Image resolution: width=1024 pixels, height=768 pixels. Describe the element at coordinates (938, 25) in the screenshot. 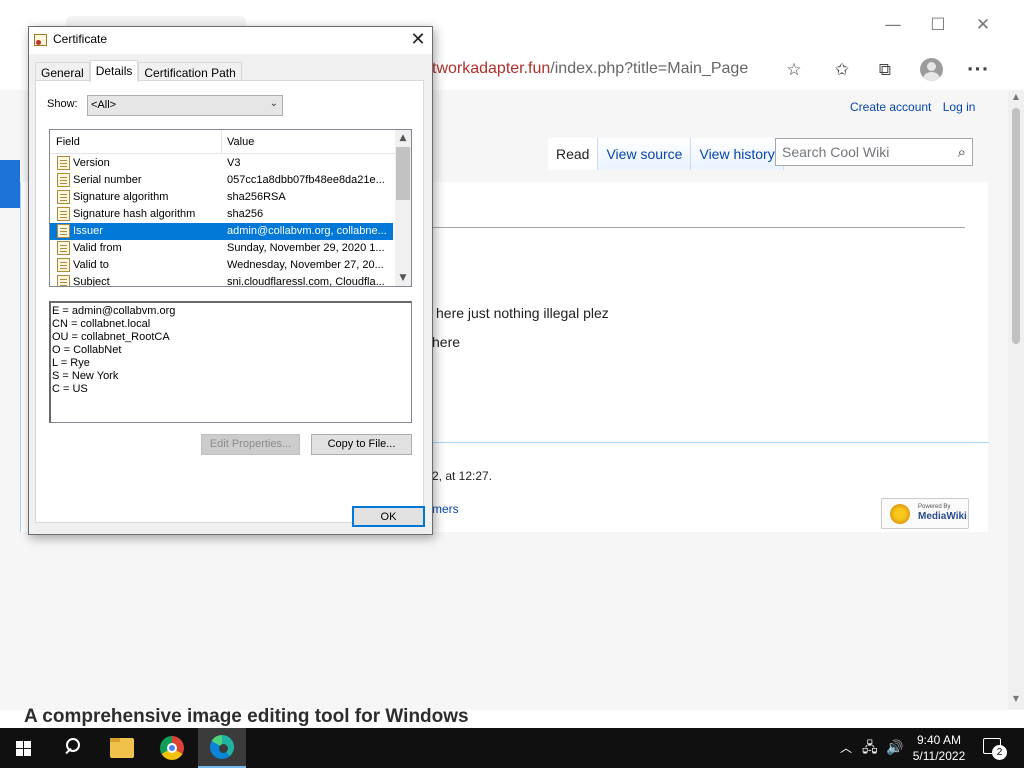

I see `maximize-button: ☐` at that location.